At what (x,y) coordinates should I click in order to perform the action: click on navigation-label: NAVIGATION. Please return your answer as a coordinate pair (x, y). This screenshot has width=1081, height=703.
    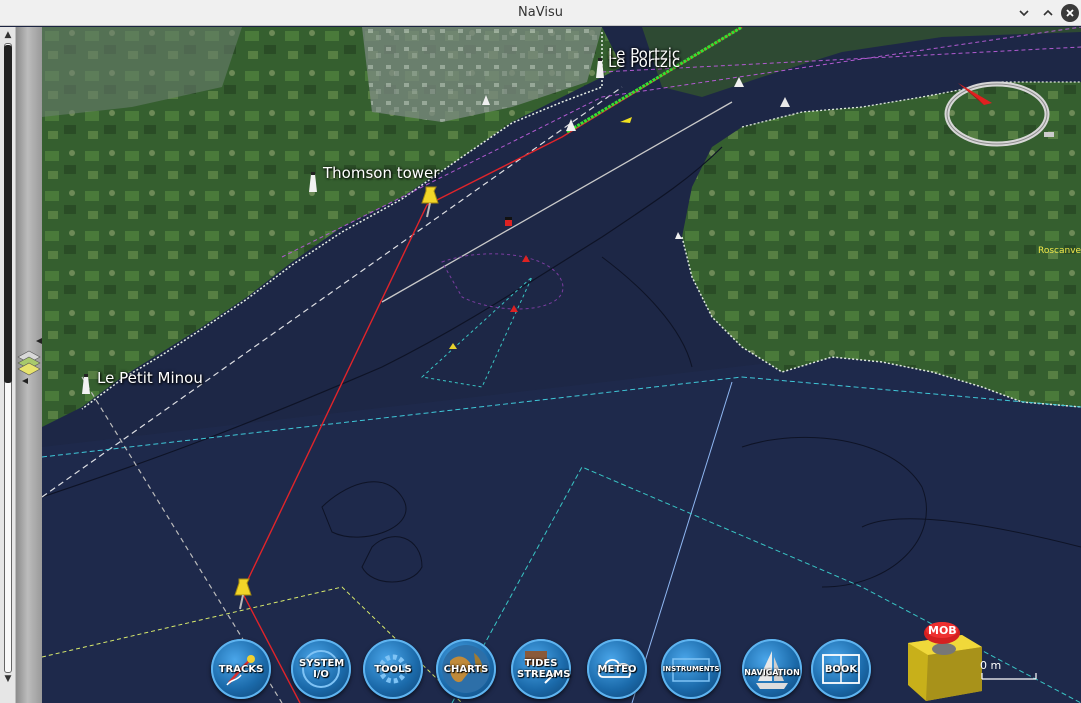
    Looking at the image, I should click on (772, 672).